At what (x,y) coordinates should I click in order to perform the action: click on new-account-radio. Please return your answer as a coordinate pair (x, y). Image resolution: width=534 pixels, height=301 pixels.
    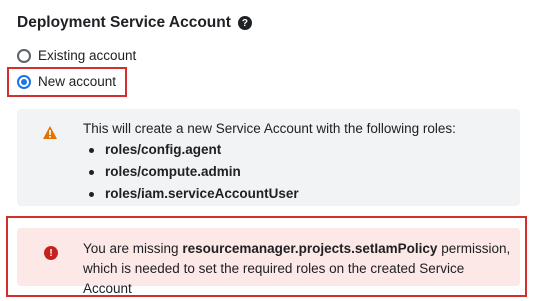
    Looking at the image, I should click on (24, 81).